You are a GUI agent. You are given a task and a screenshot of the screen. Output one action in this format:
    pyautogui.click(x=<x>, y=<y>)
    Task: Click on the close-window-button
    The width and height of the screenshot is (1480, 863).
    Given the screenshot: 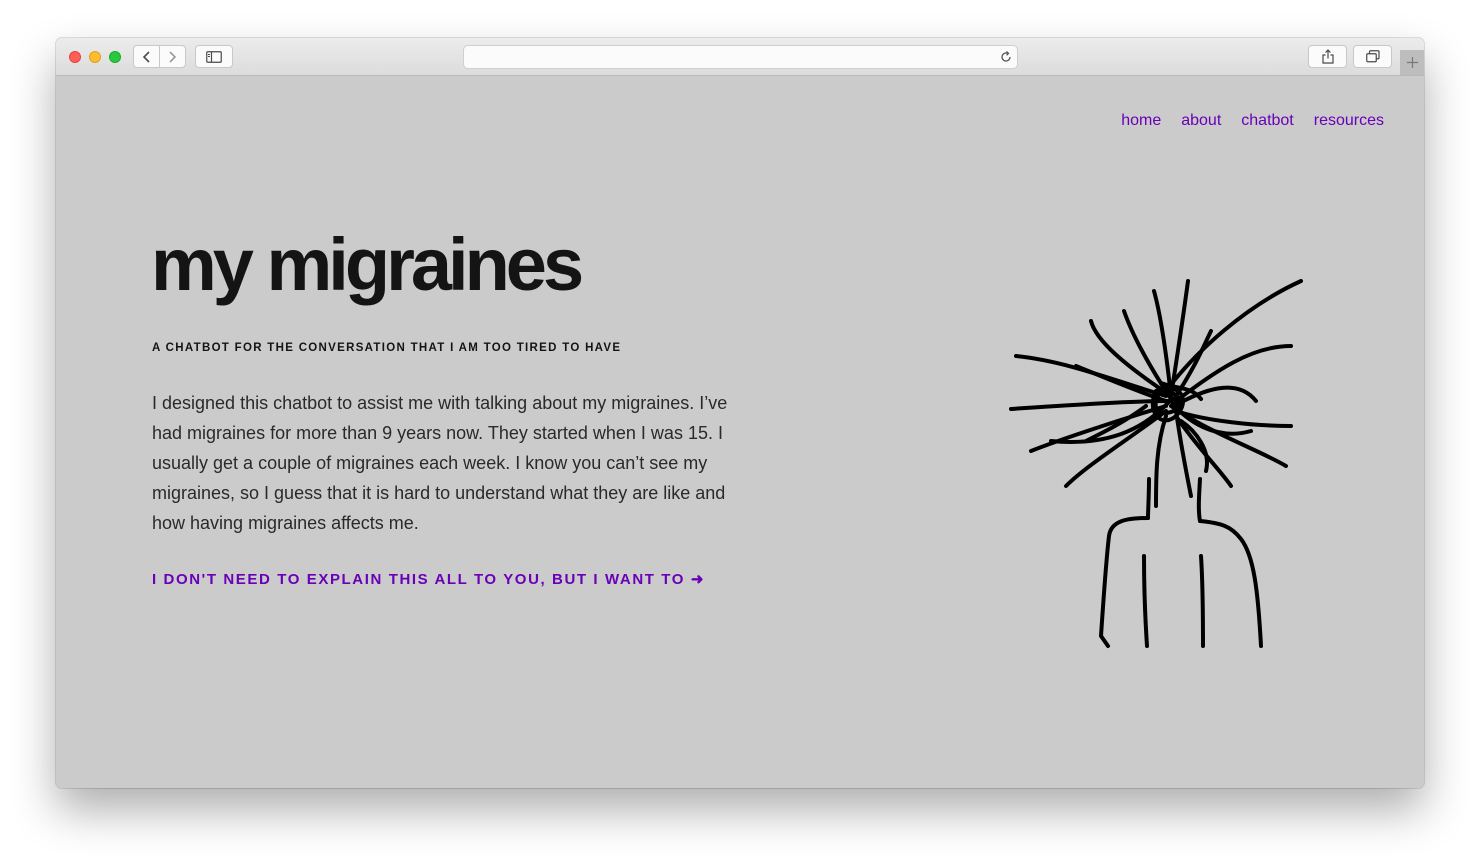 What is the action you would take?
    pyautogui.click(x=75, y=57)
    